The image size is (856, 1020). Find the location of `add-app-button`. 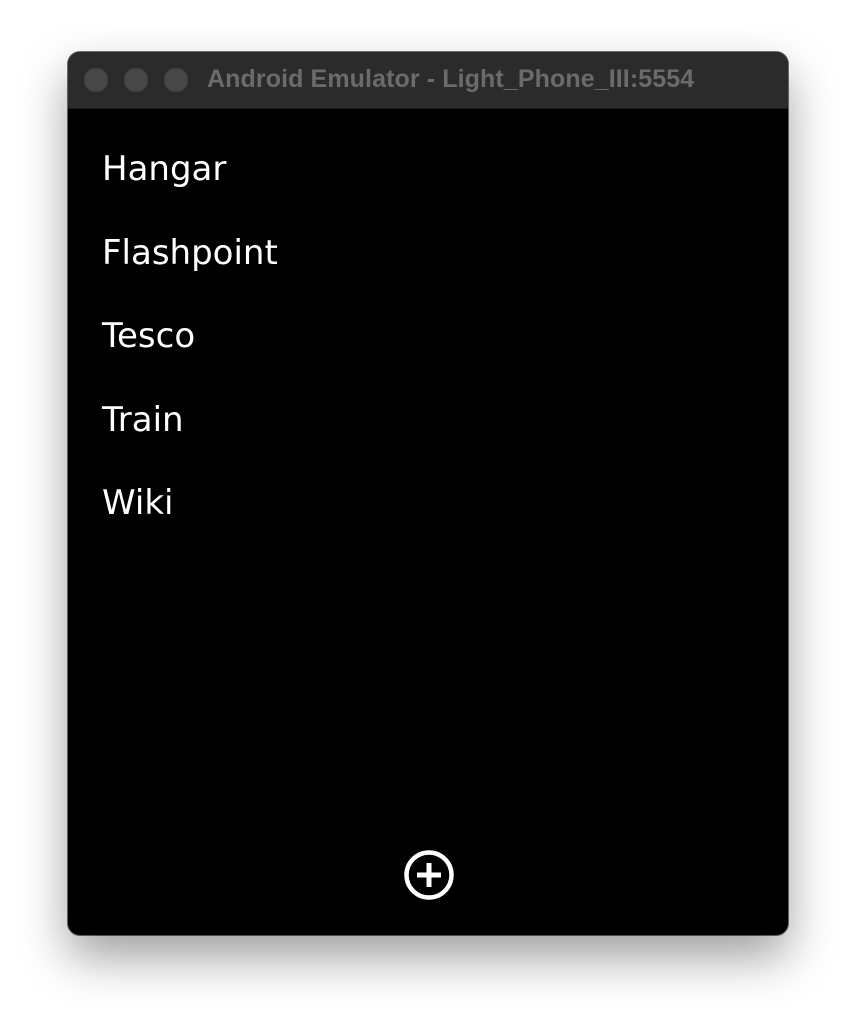

add-app-button is located at coordinates (429, 875).